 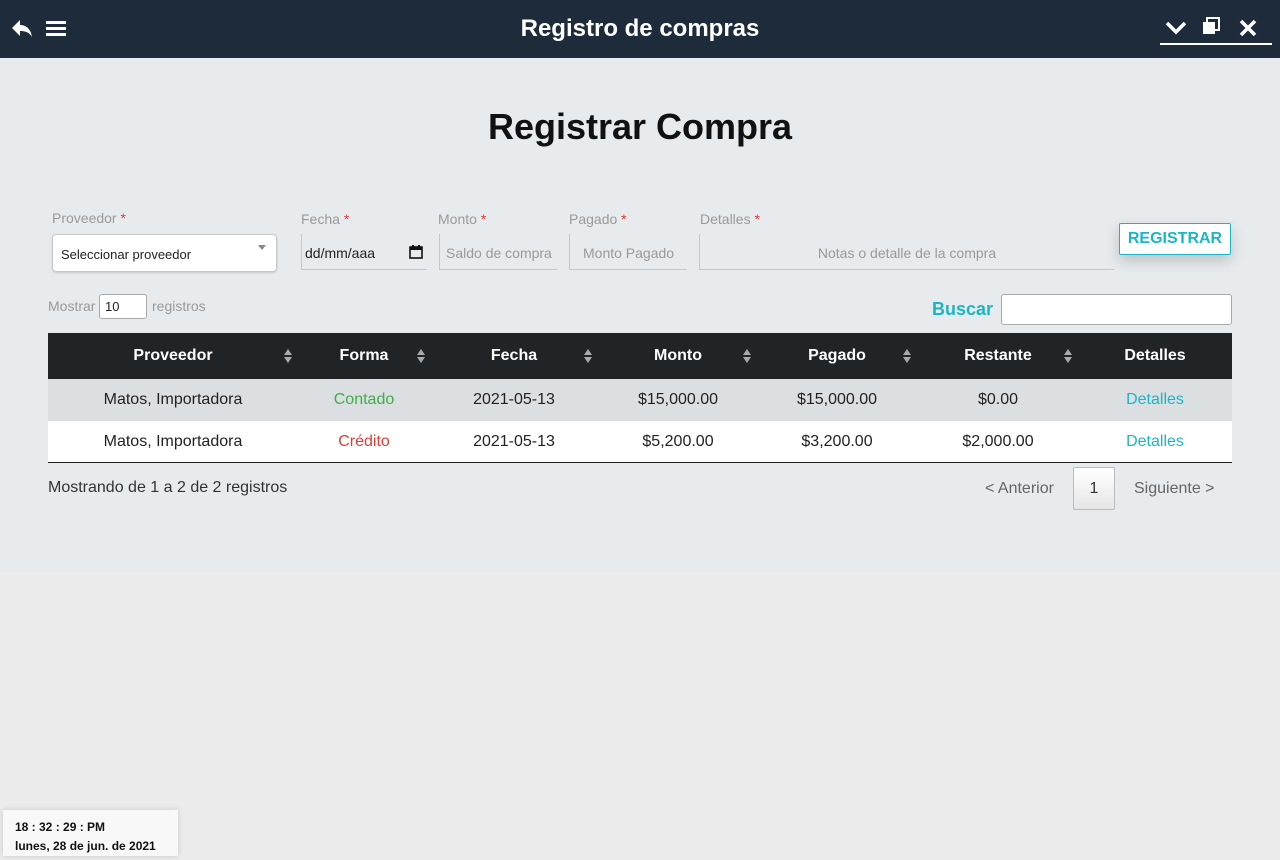 What do you see at coordinates (598, 219) in the screenshot?
I see `pagado-label: Pagado *` at bounding box center [598, 219].